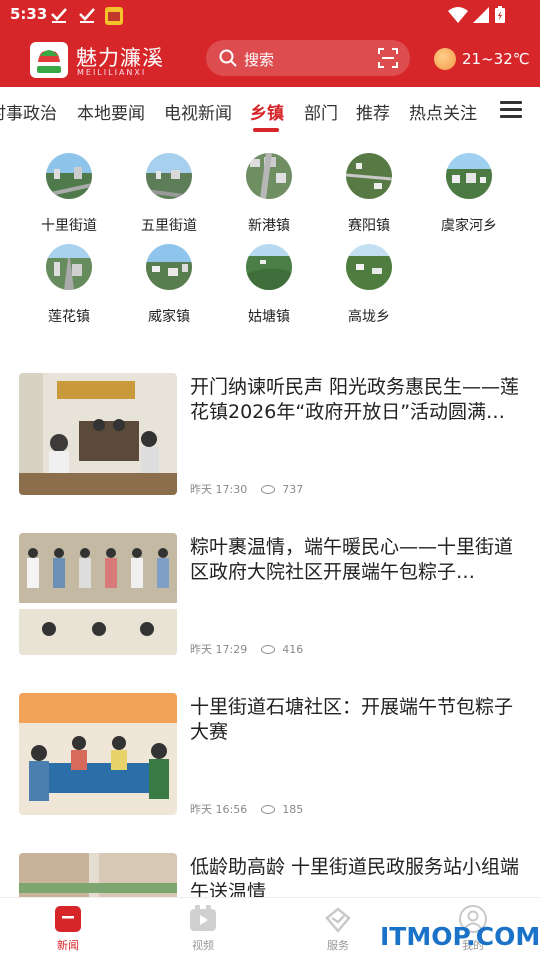 The height and width of the screenshot is (960, 540). I want to click on nav-news-label: 新闻, so click(68, 945).